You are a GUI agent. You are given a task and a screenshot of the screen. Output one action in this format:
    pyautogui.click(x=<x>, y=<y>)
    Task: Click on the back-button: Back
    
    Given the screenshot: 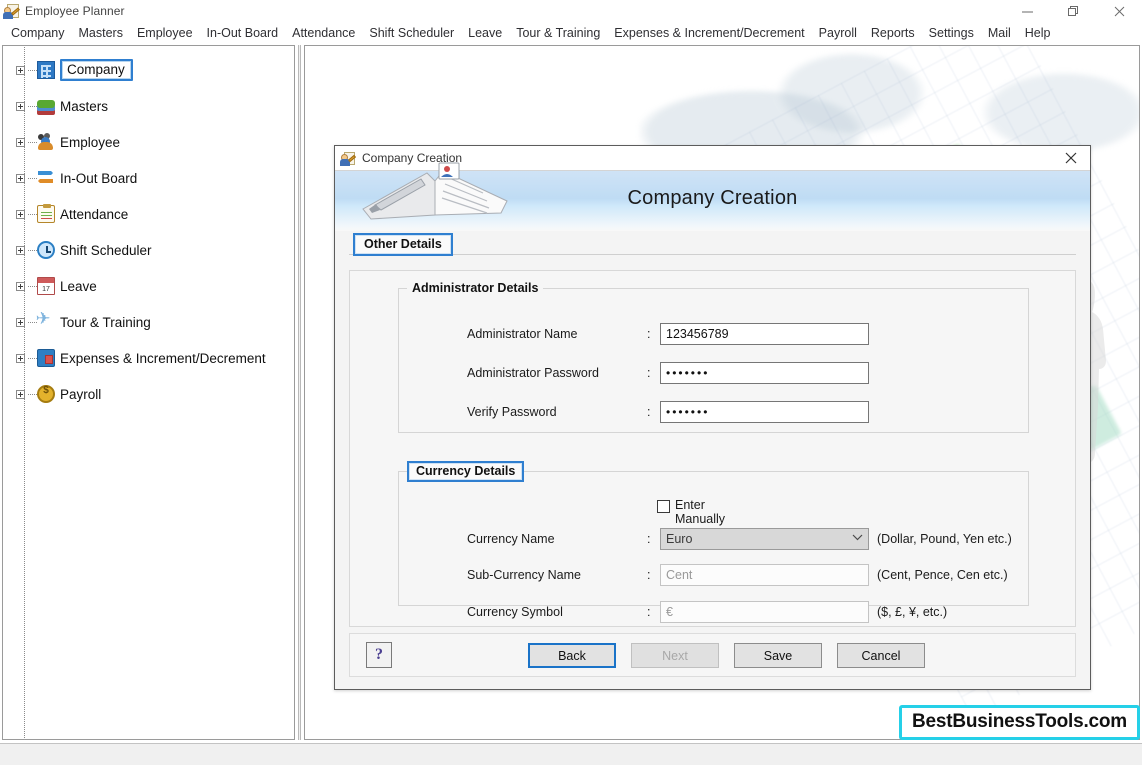 What is the action you would take?
    pyautogui.click(x=572, y=655)
    